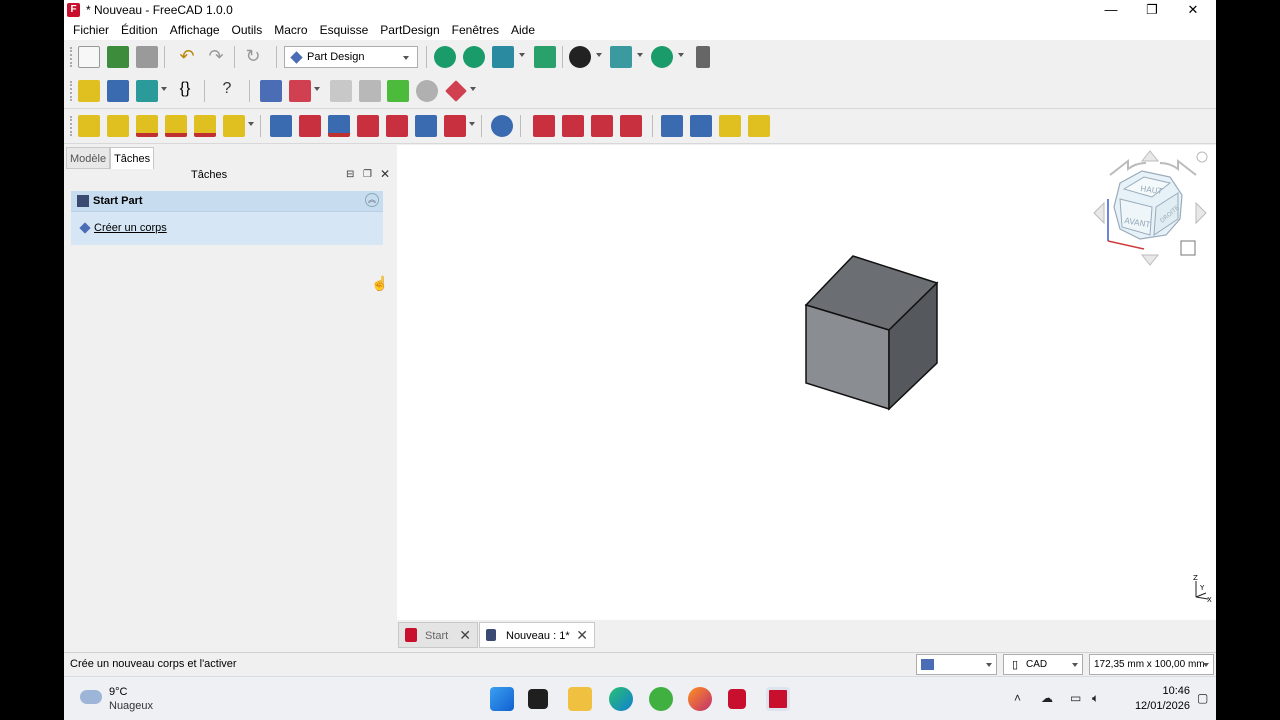 The image size is (1280, 720). I want to click on arrow-right-icon, so click(1201, 213).